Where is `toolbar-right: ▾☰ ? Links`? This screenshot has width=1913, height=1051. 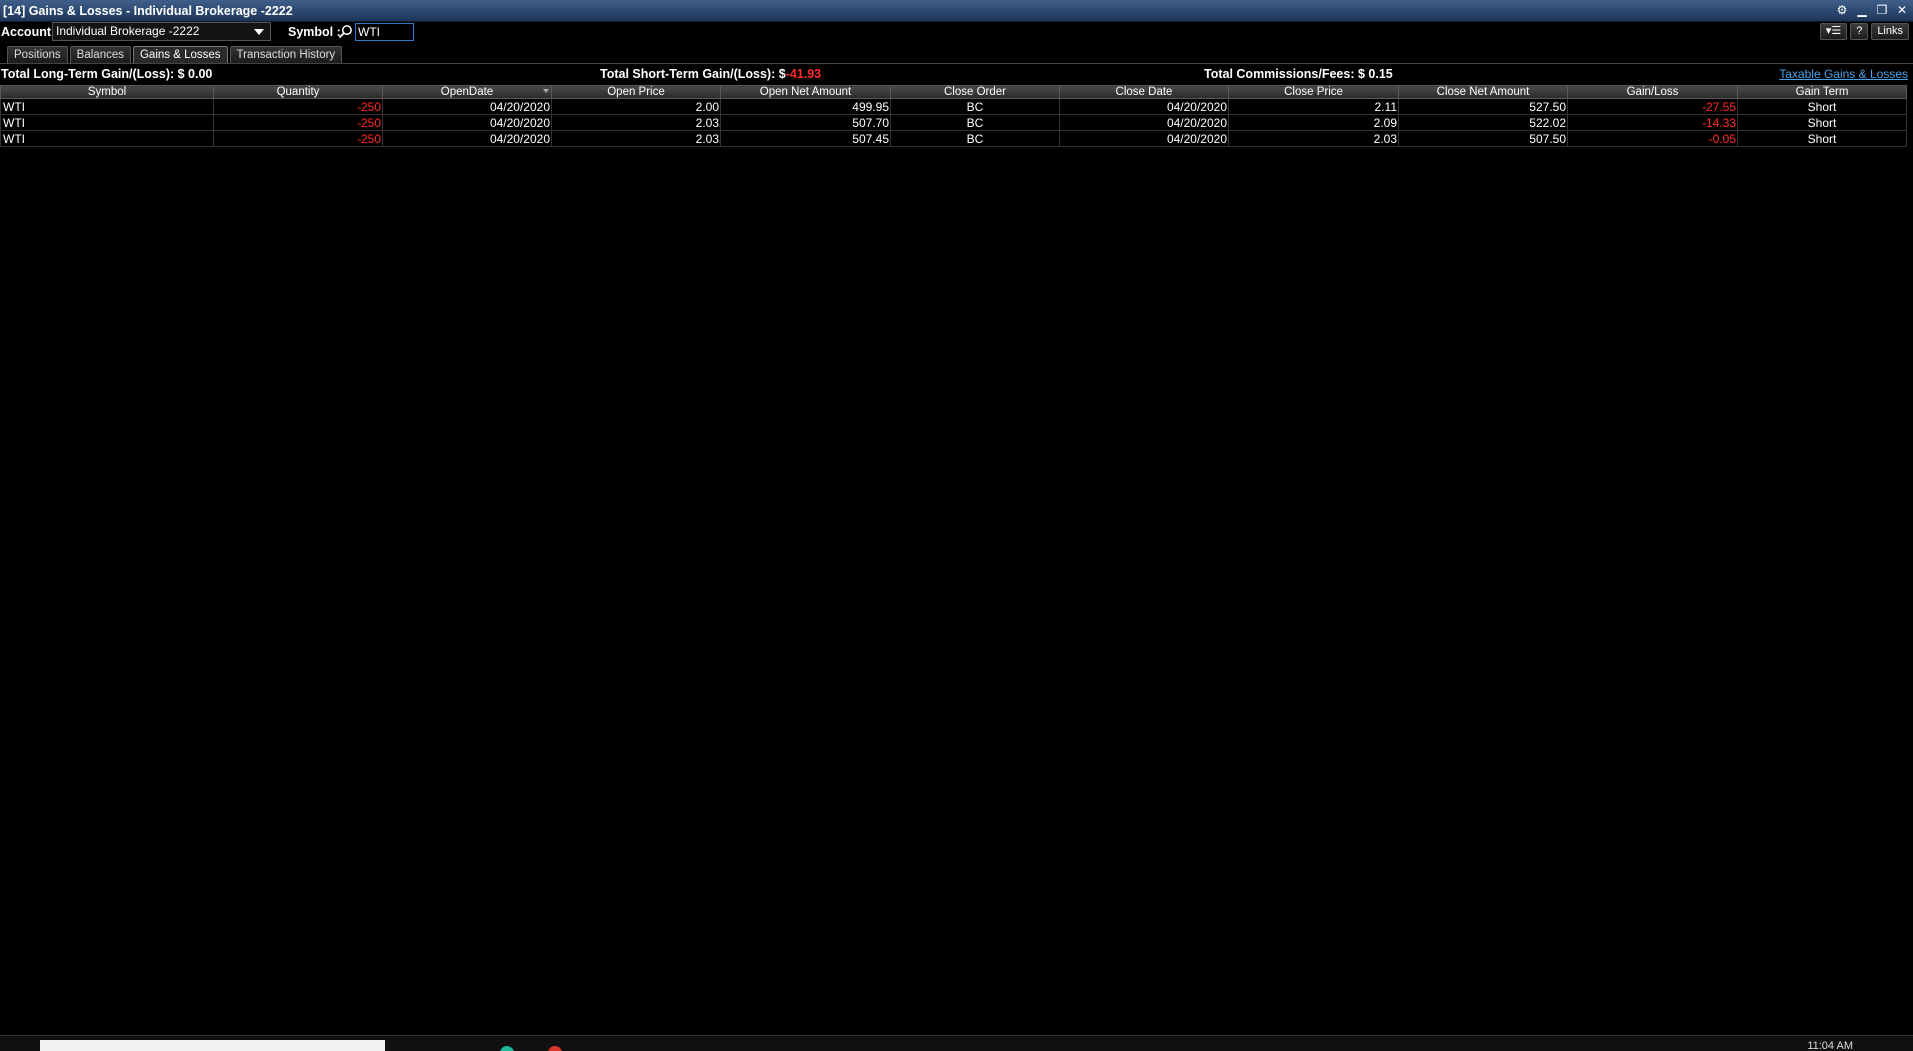
toolbar-right: ▾☰ ? Links is located at coordinates (1864, 31).